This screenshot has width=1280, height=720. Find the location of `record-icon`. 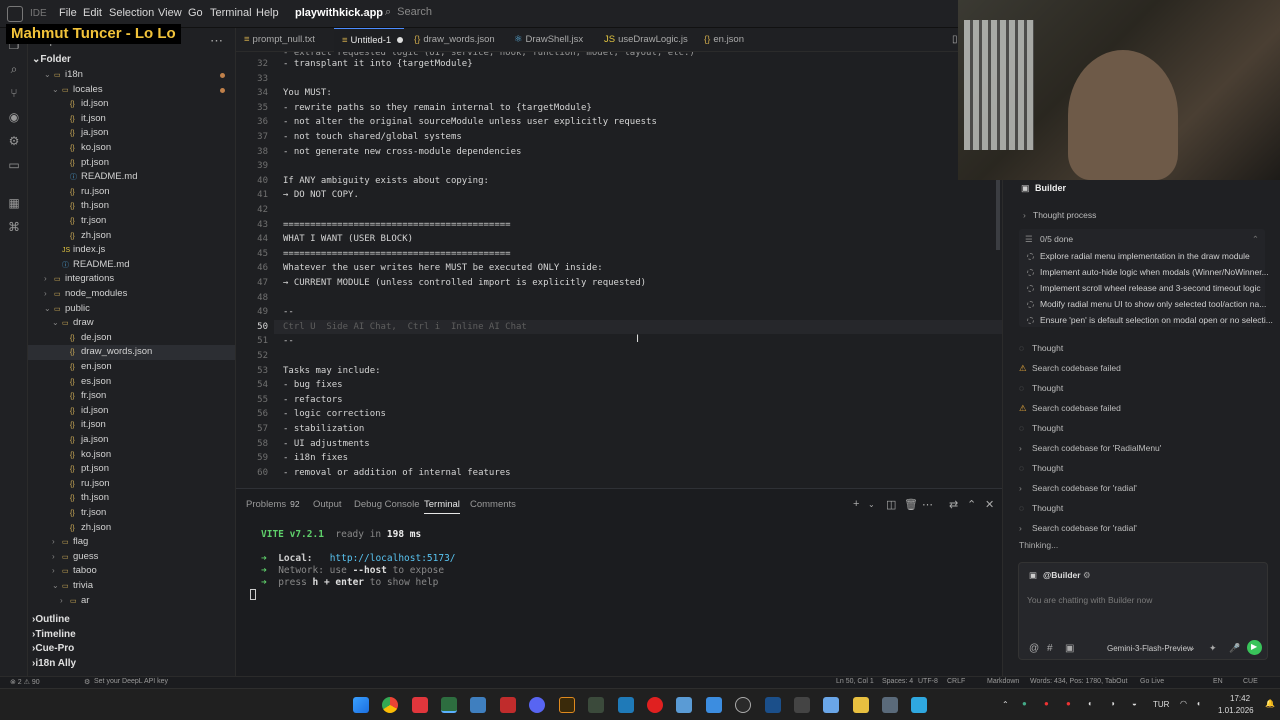

record-icon is located at coordinates (655, 705).